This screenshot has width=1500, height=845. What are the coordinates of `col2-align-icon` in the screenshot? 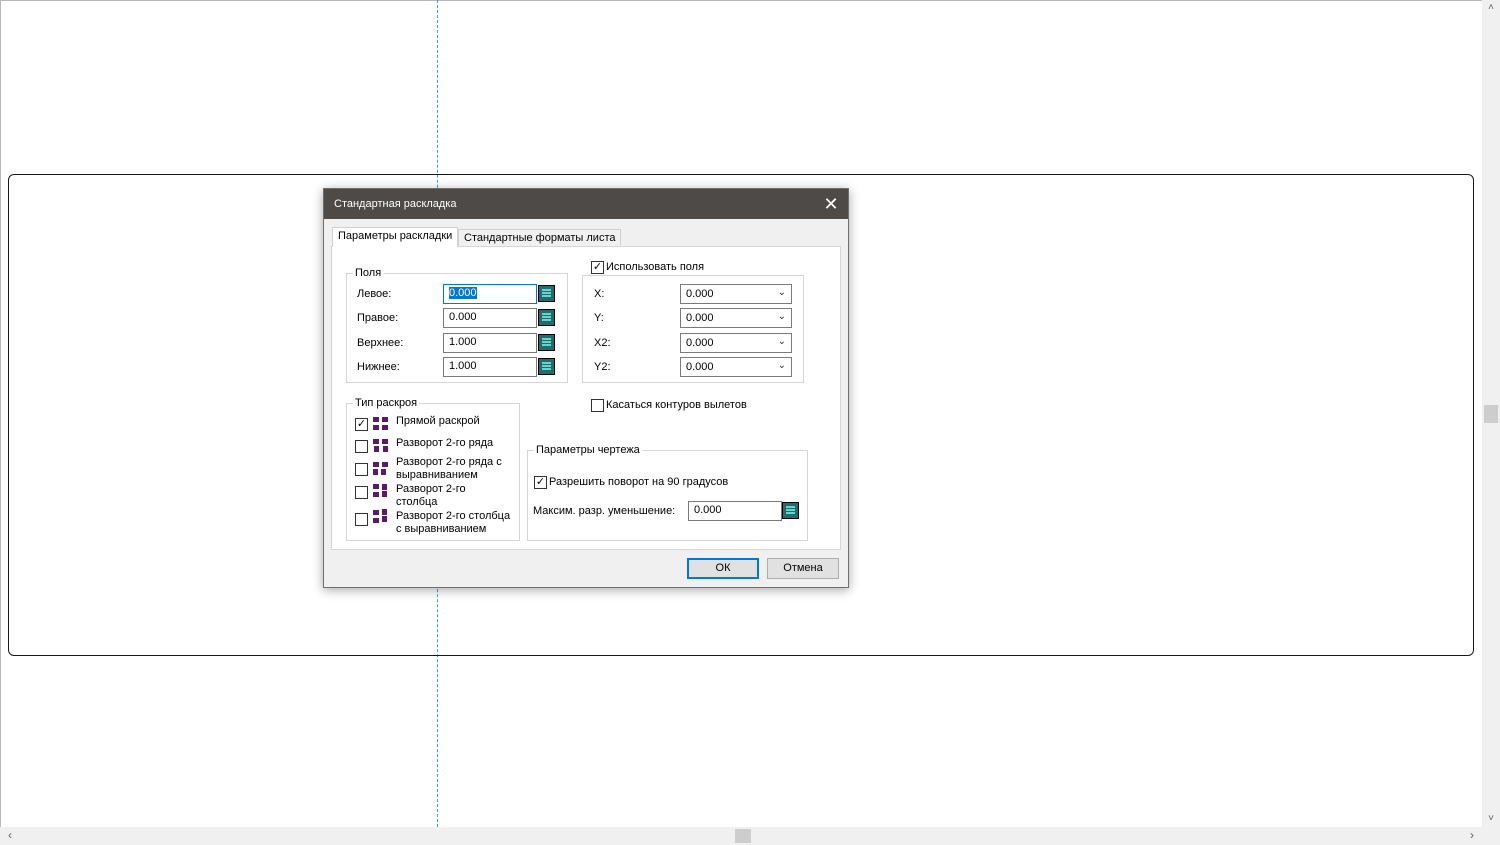 It's located at (380, 516).